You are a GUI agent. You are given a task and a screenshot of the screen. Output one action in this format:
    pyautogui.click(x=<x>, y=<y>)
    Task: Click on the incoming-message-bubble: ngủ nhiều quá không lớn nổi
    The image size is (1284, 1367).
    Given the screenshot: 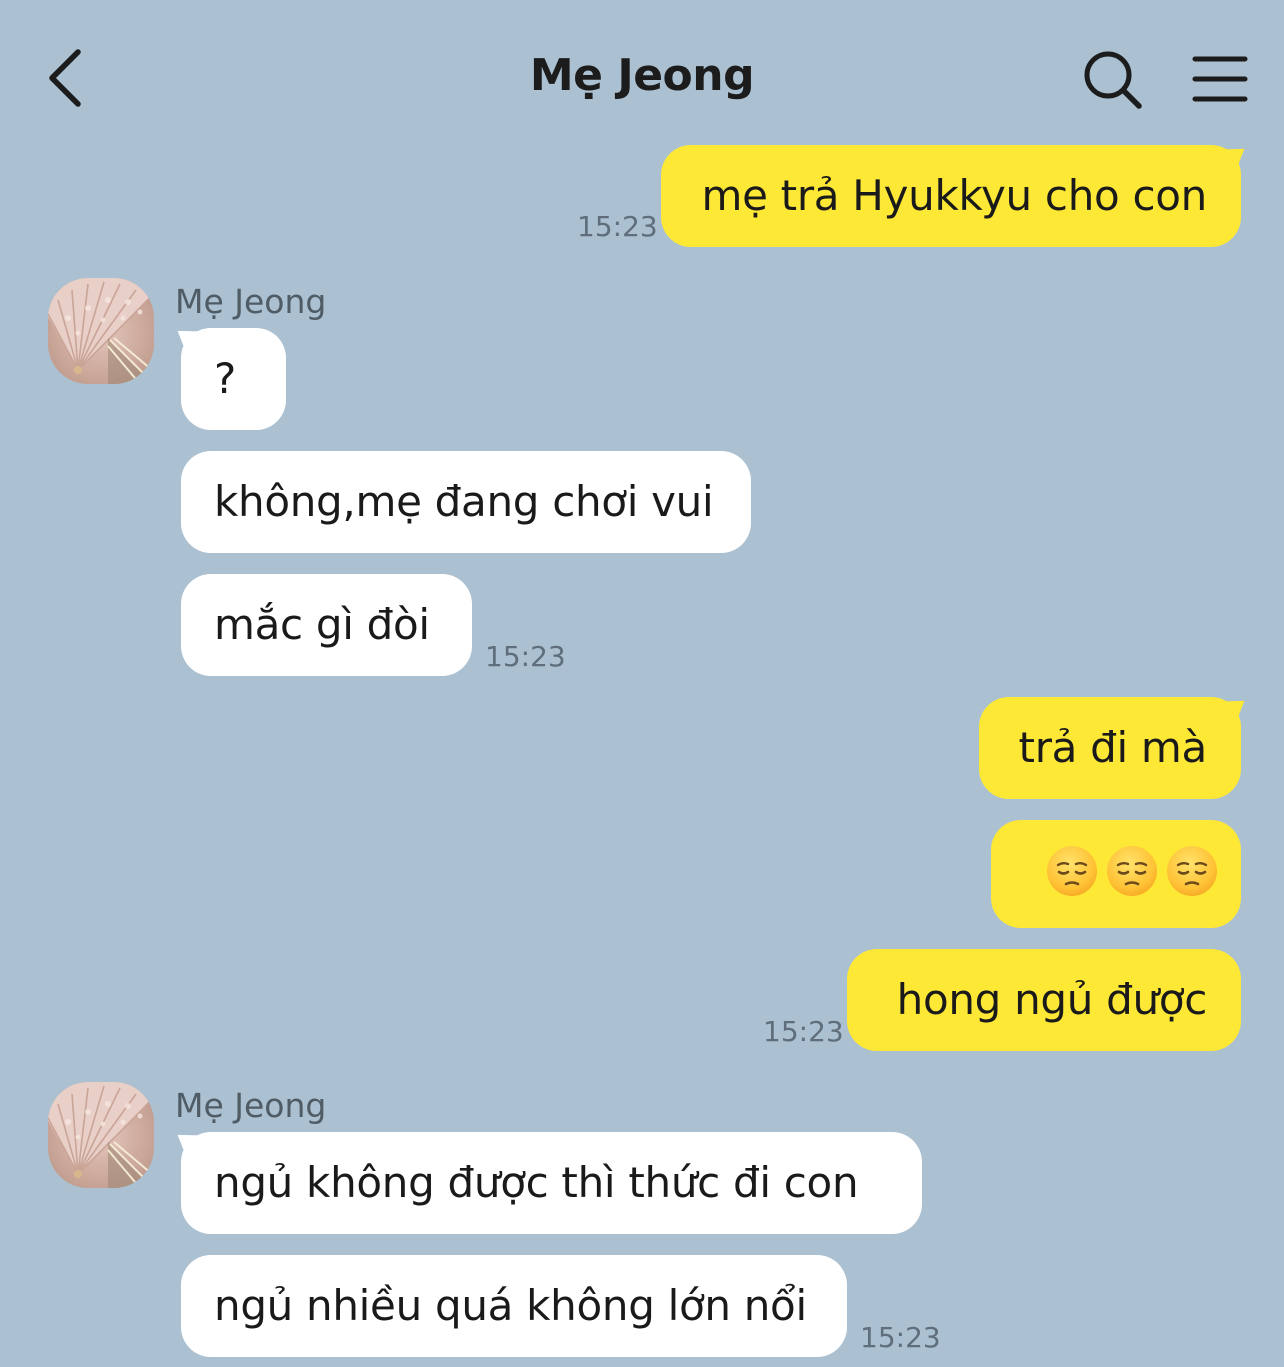 What is the action you would take?
    pyautogui.click(x=514, y=1306)
    